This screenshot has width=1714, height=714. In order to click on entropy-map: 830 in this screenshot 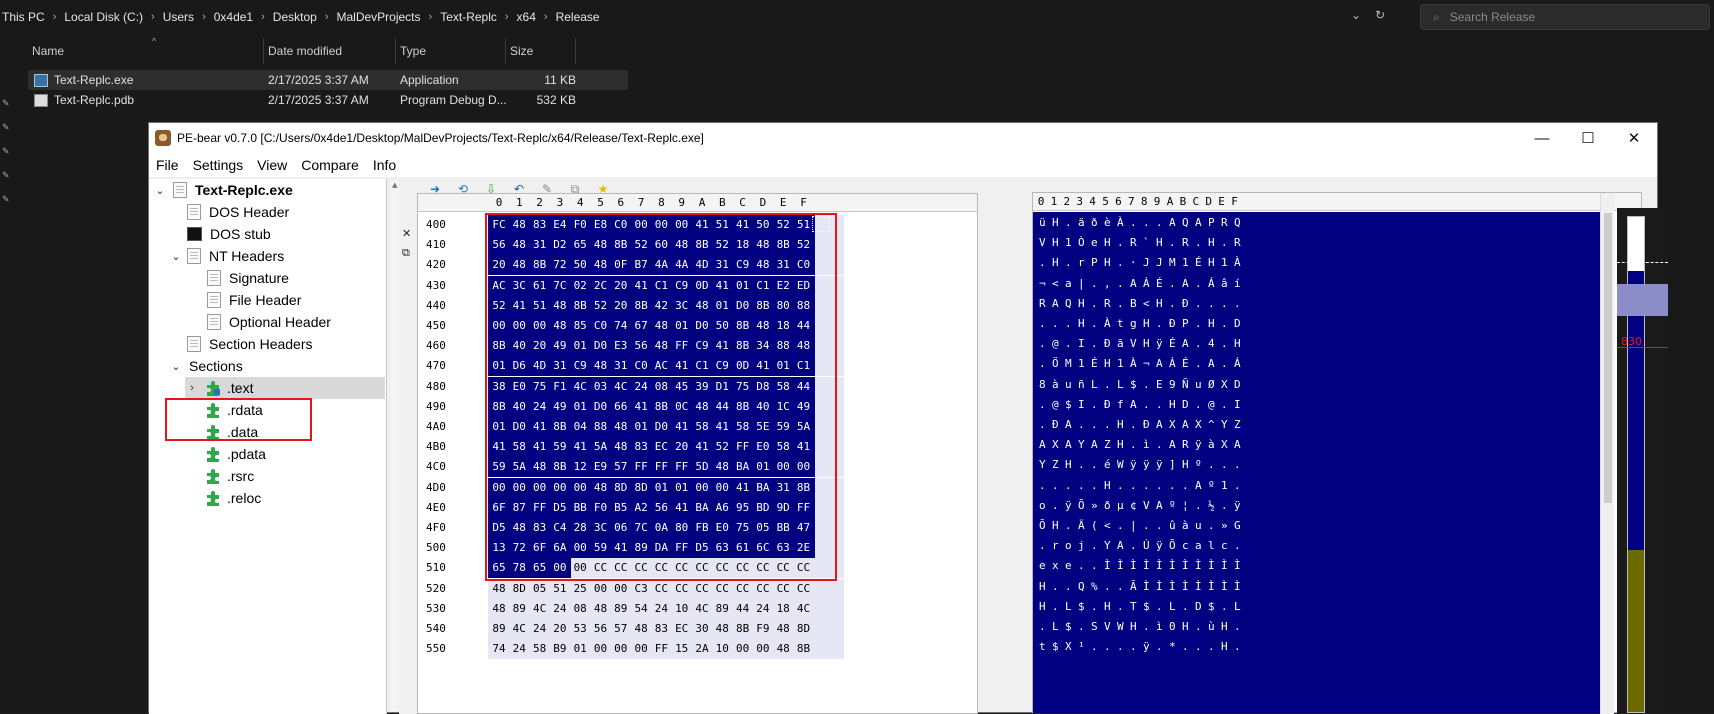, I will do `click(1642, 460)`.